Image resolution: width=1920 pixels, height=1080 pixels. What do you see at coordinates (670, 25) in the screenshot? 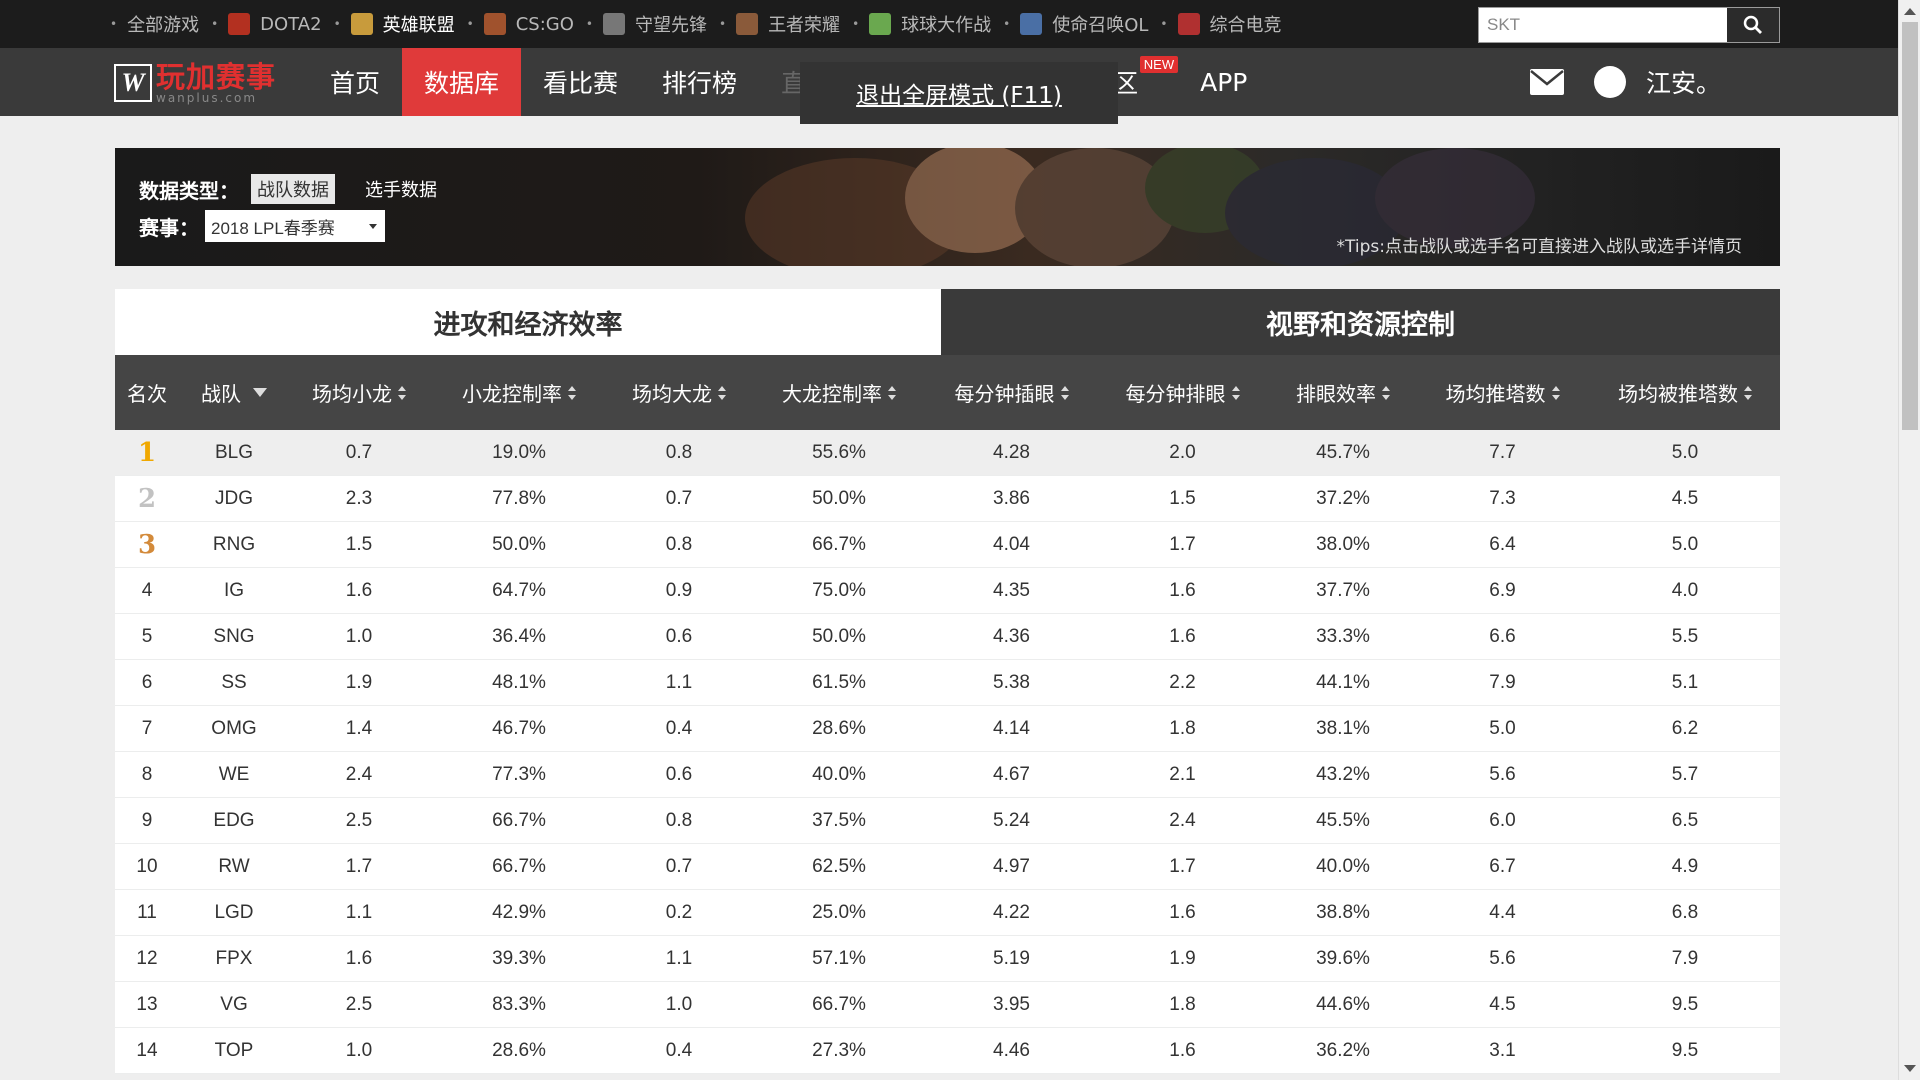
I see `game-link-label: 守望先锋` at bounding box center [670, 25].